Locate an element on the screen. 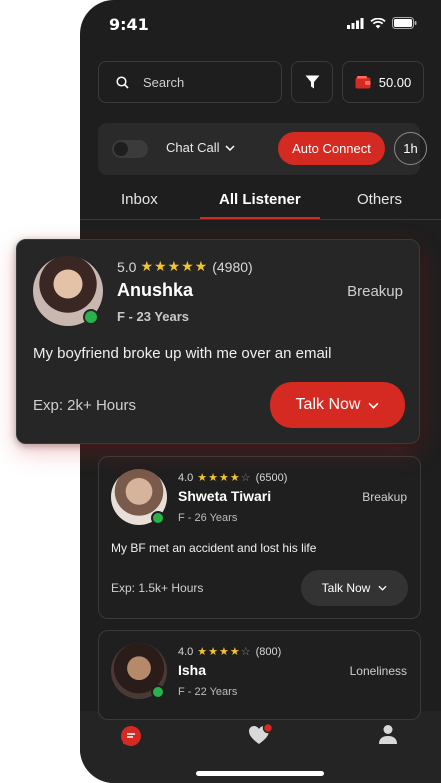 The width and height of the screenshot is (441, 783). listener-name: Shweta Tiwari is located at coordinates (225, 496).